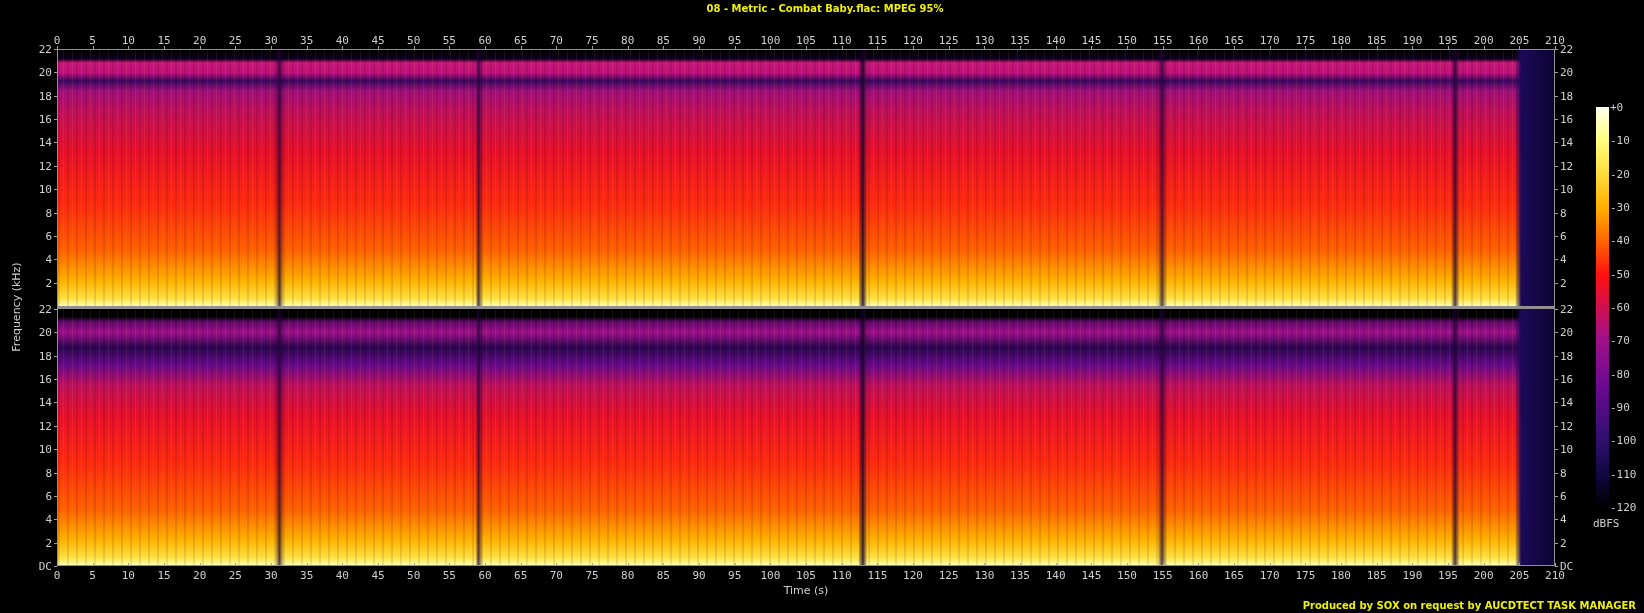  Describe the element at coordinates (1483, 40) in the screenshot. I see `time-tick-label: 200` at that location.